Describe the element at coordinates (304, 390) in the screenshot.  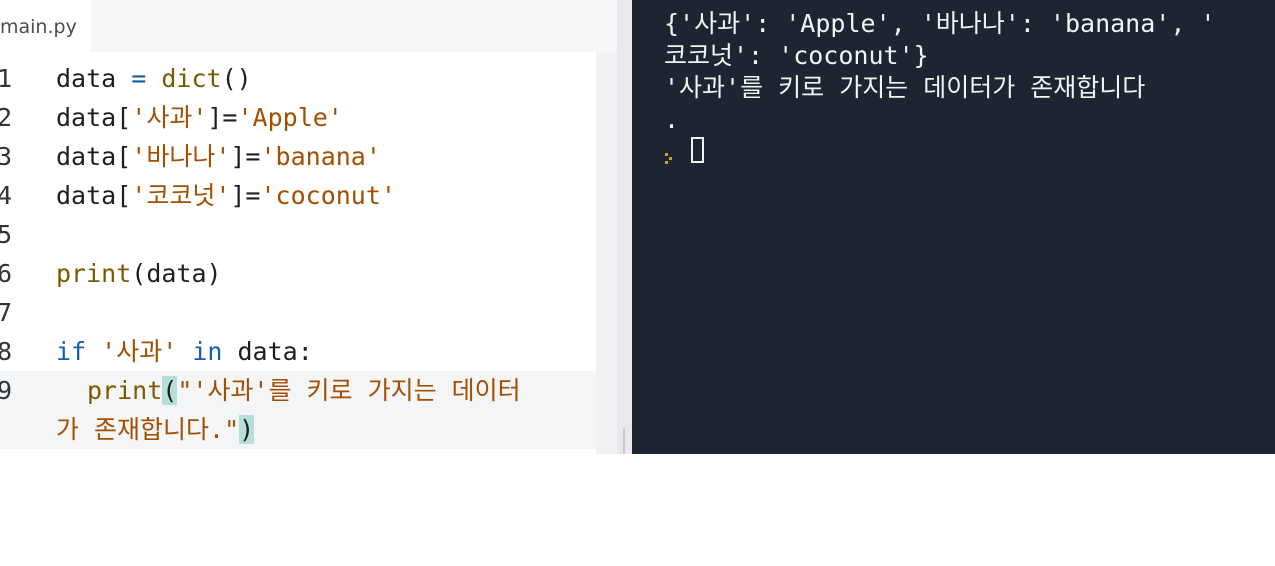
I see `code-text: print("'사과'를 키로 가지는 데이터` at that location.